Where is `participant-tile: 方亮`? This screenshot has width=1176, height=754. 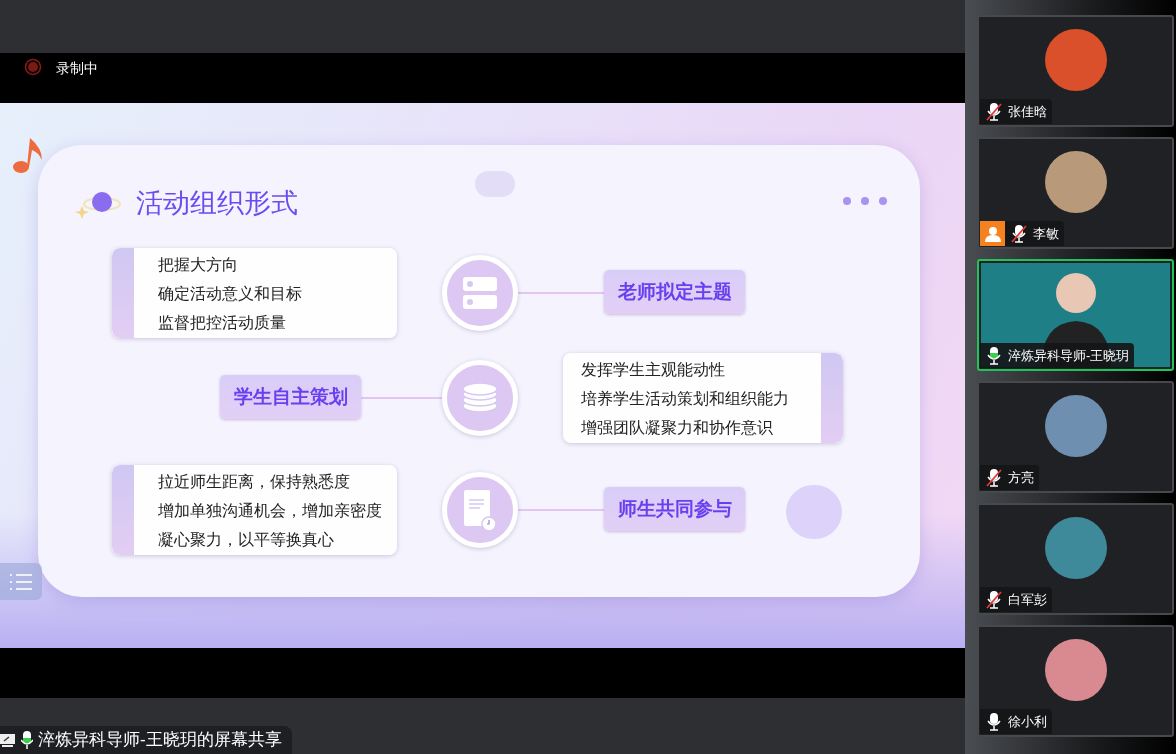 participant-tile: 方亮 is located at coordinates (1075, 437).